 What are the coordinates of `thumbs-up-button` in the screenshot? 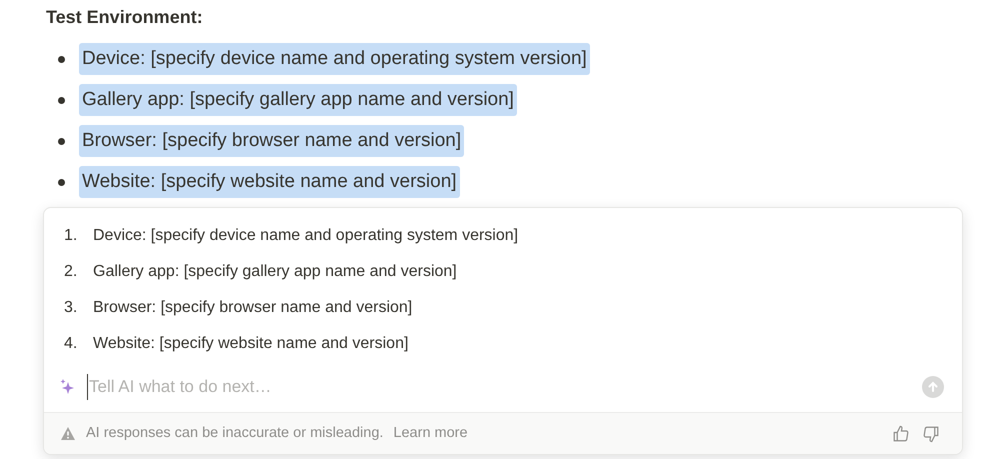 It's located at (901, 433).